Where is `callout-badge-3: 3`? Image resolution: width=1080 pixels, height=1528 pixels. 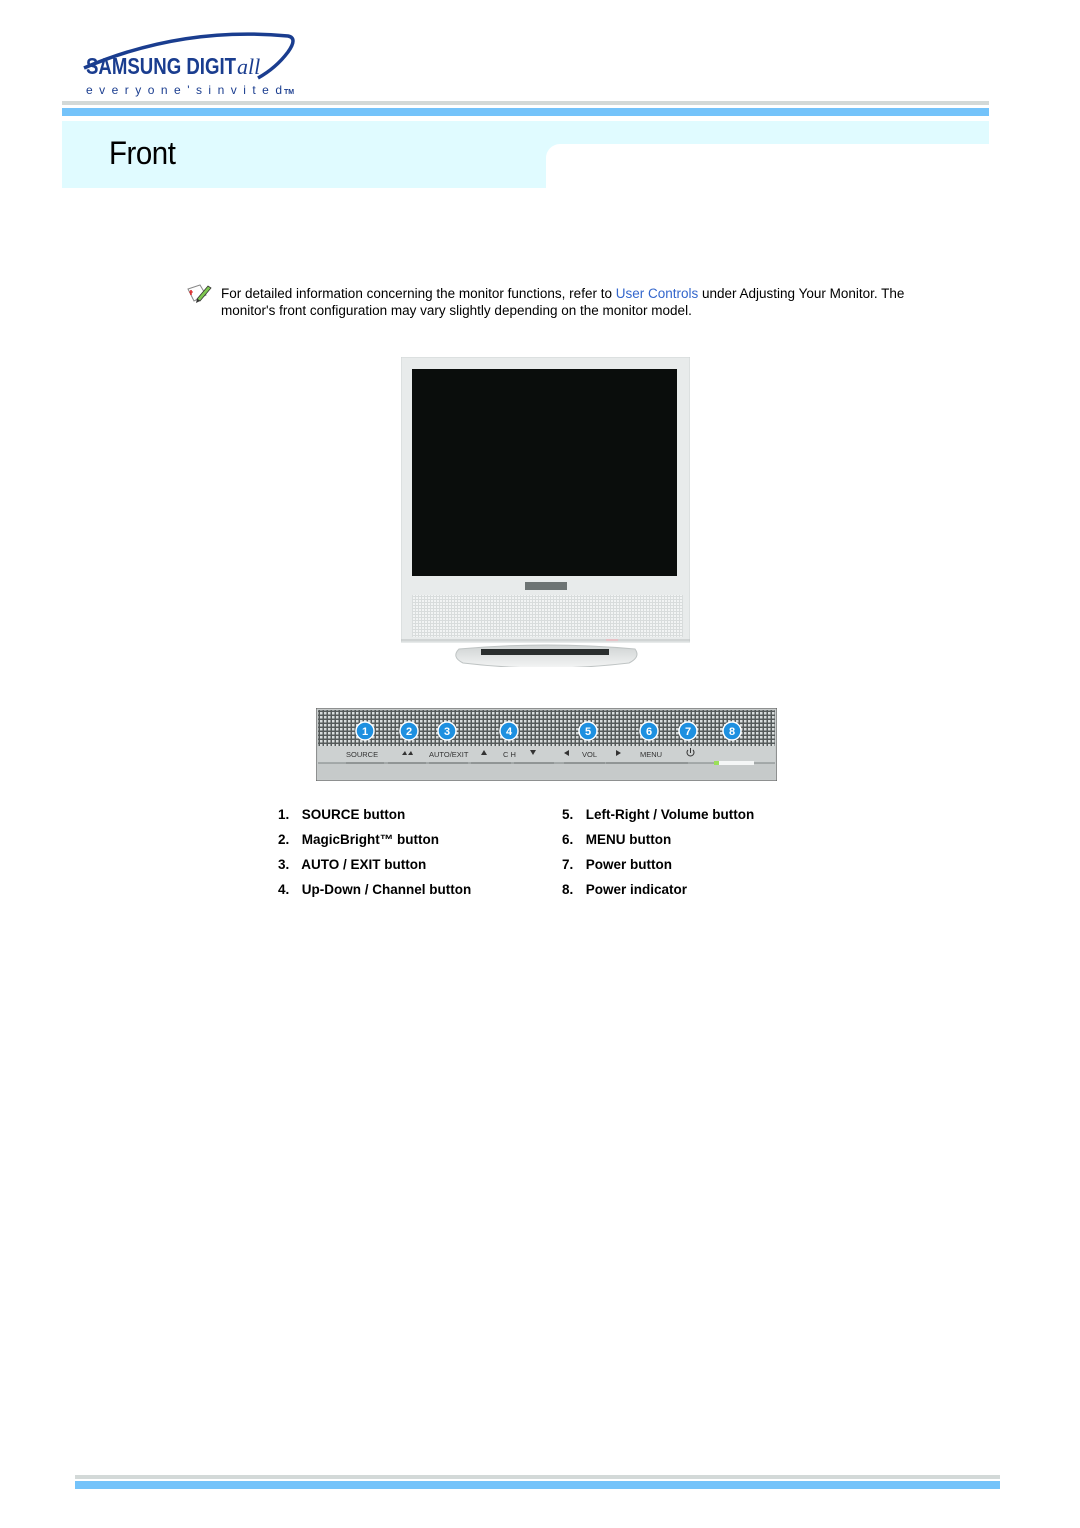 callout-badge-3: 3 is located at coordinates (447, 731).